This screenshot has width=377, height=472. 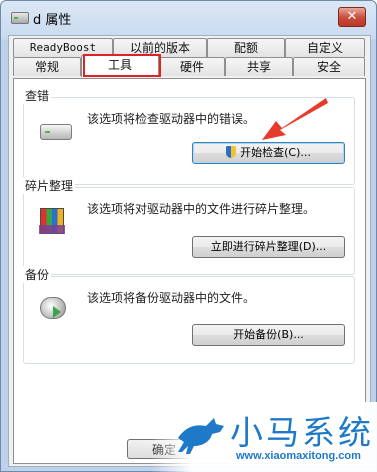 I want to click on tab-general: 常规, so click(x=47, y=66).